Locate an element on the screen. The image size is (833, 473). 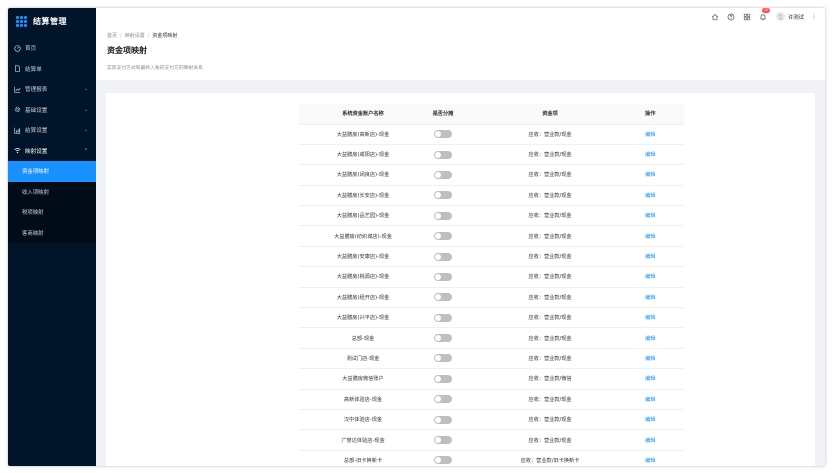
table-row: 大益膳房(兴平店)-现金 应收：营业款/现金 编辑 is located at coordinates (491, 318).